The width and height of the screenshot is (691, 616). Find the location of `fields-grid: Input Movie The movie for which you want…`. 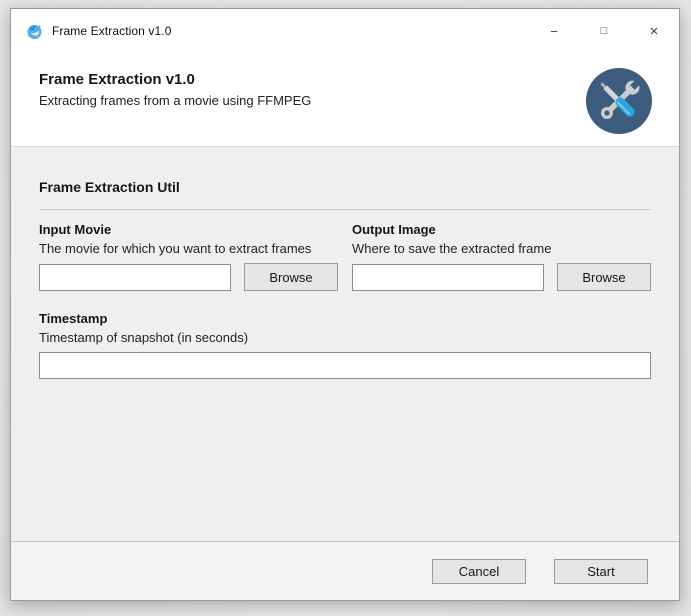

fields-grid: Input Movie The movie for which you want… is located at coordinates (345, 256).